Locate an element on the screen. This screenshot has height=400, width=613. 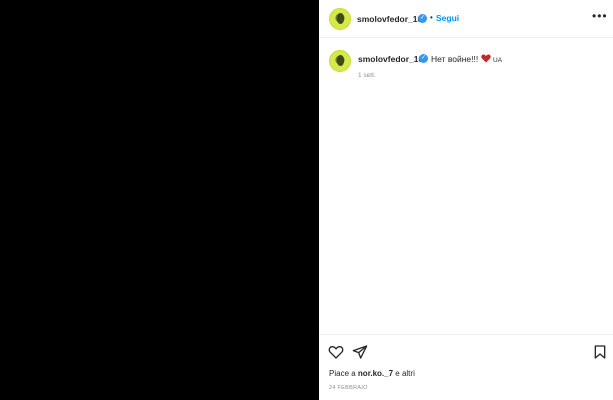
caption-username: smolovfedor_10 is located at coordinates (390, 59).